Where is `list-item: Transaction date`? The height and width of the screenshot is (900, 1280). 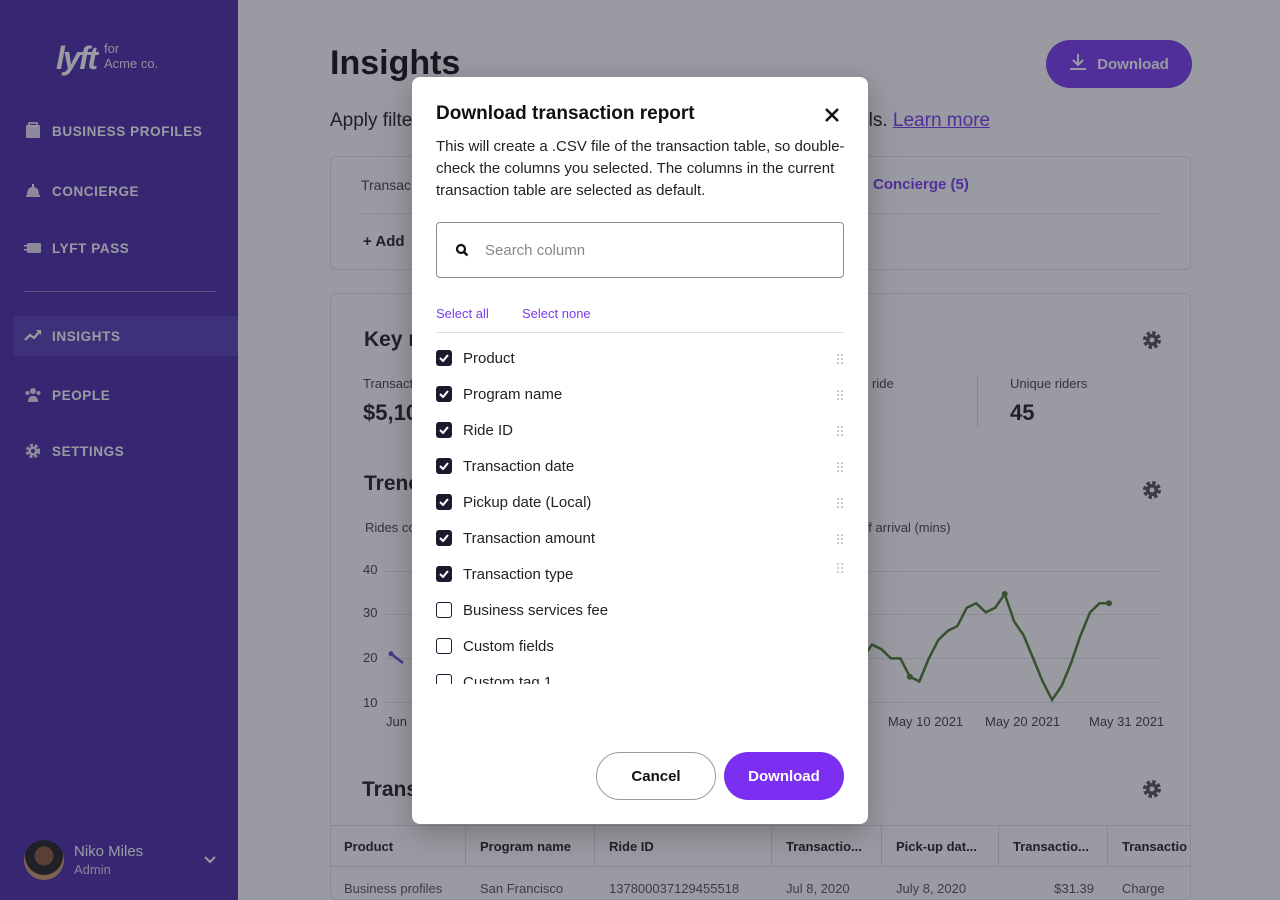 list-item: Transaction date is located at coordinates (642, 466).